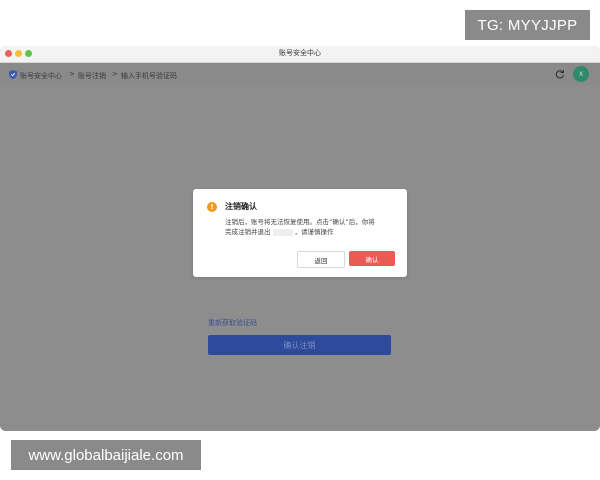 This screenshot has height=480, width=600. Describe the element at coordinates (149, 76) in the screenshot. I see `breadcrumb-item-current: 输入手机号验证码` at that location.